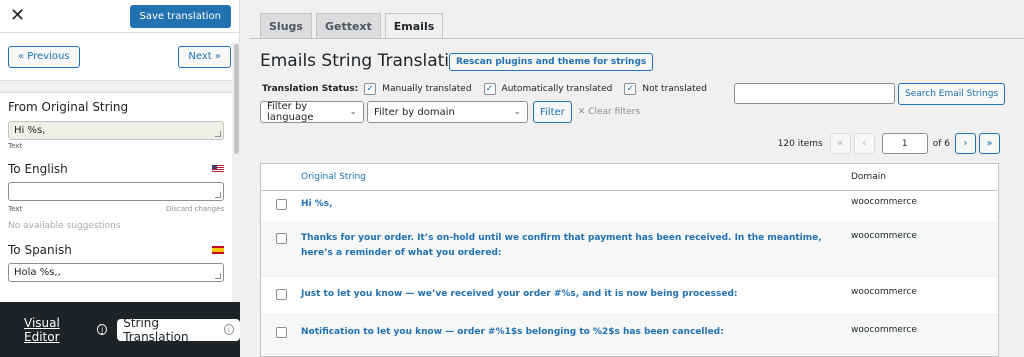 This screenshot has height=357, width=1024. Describe the element at coordinates (941, 143) in the screenshot. I see `total-pages-label: of 6` at that location.